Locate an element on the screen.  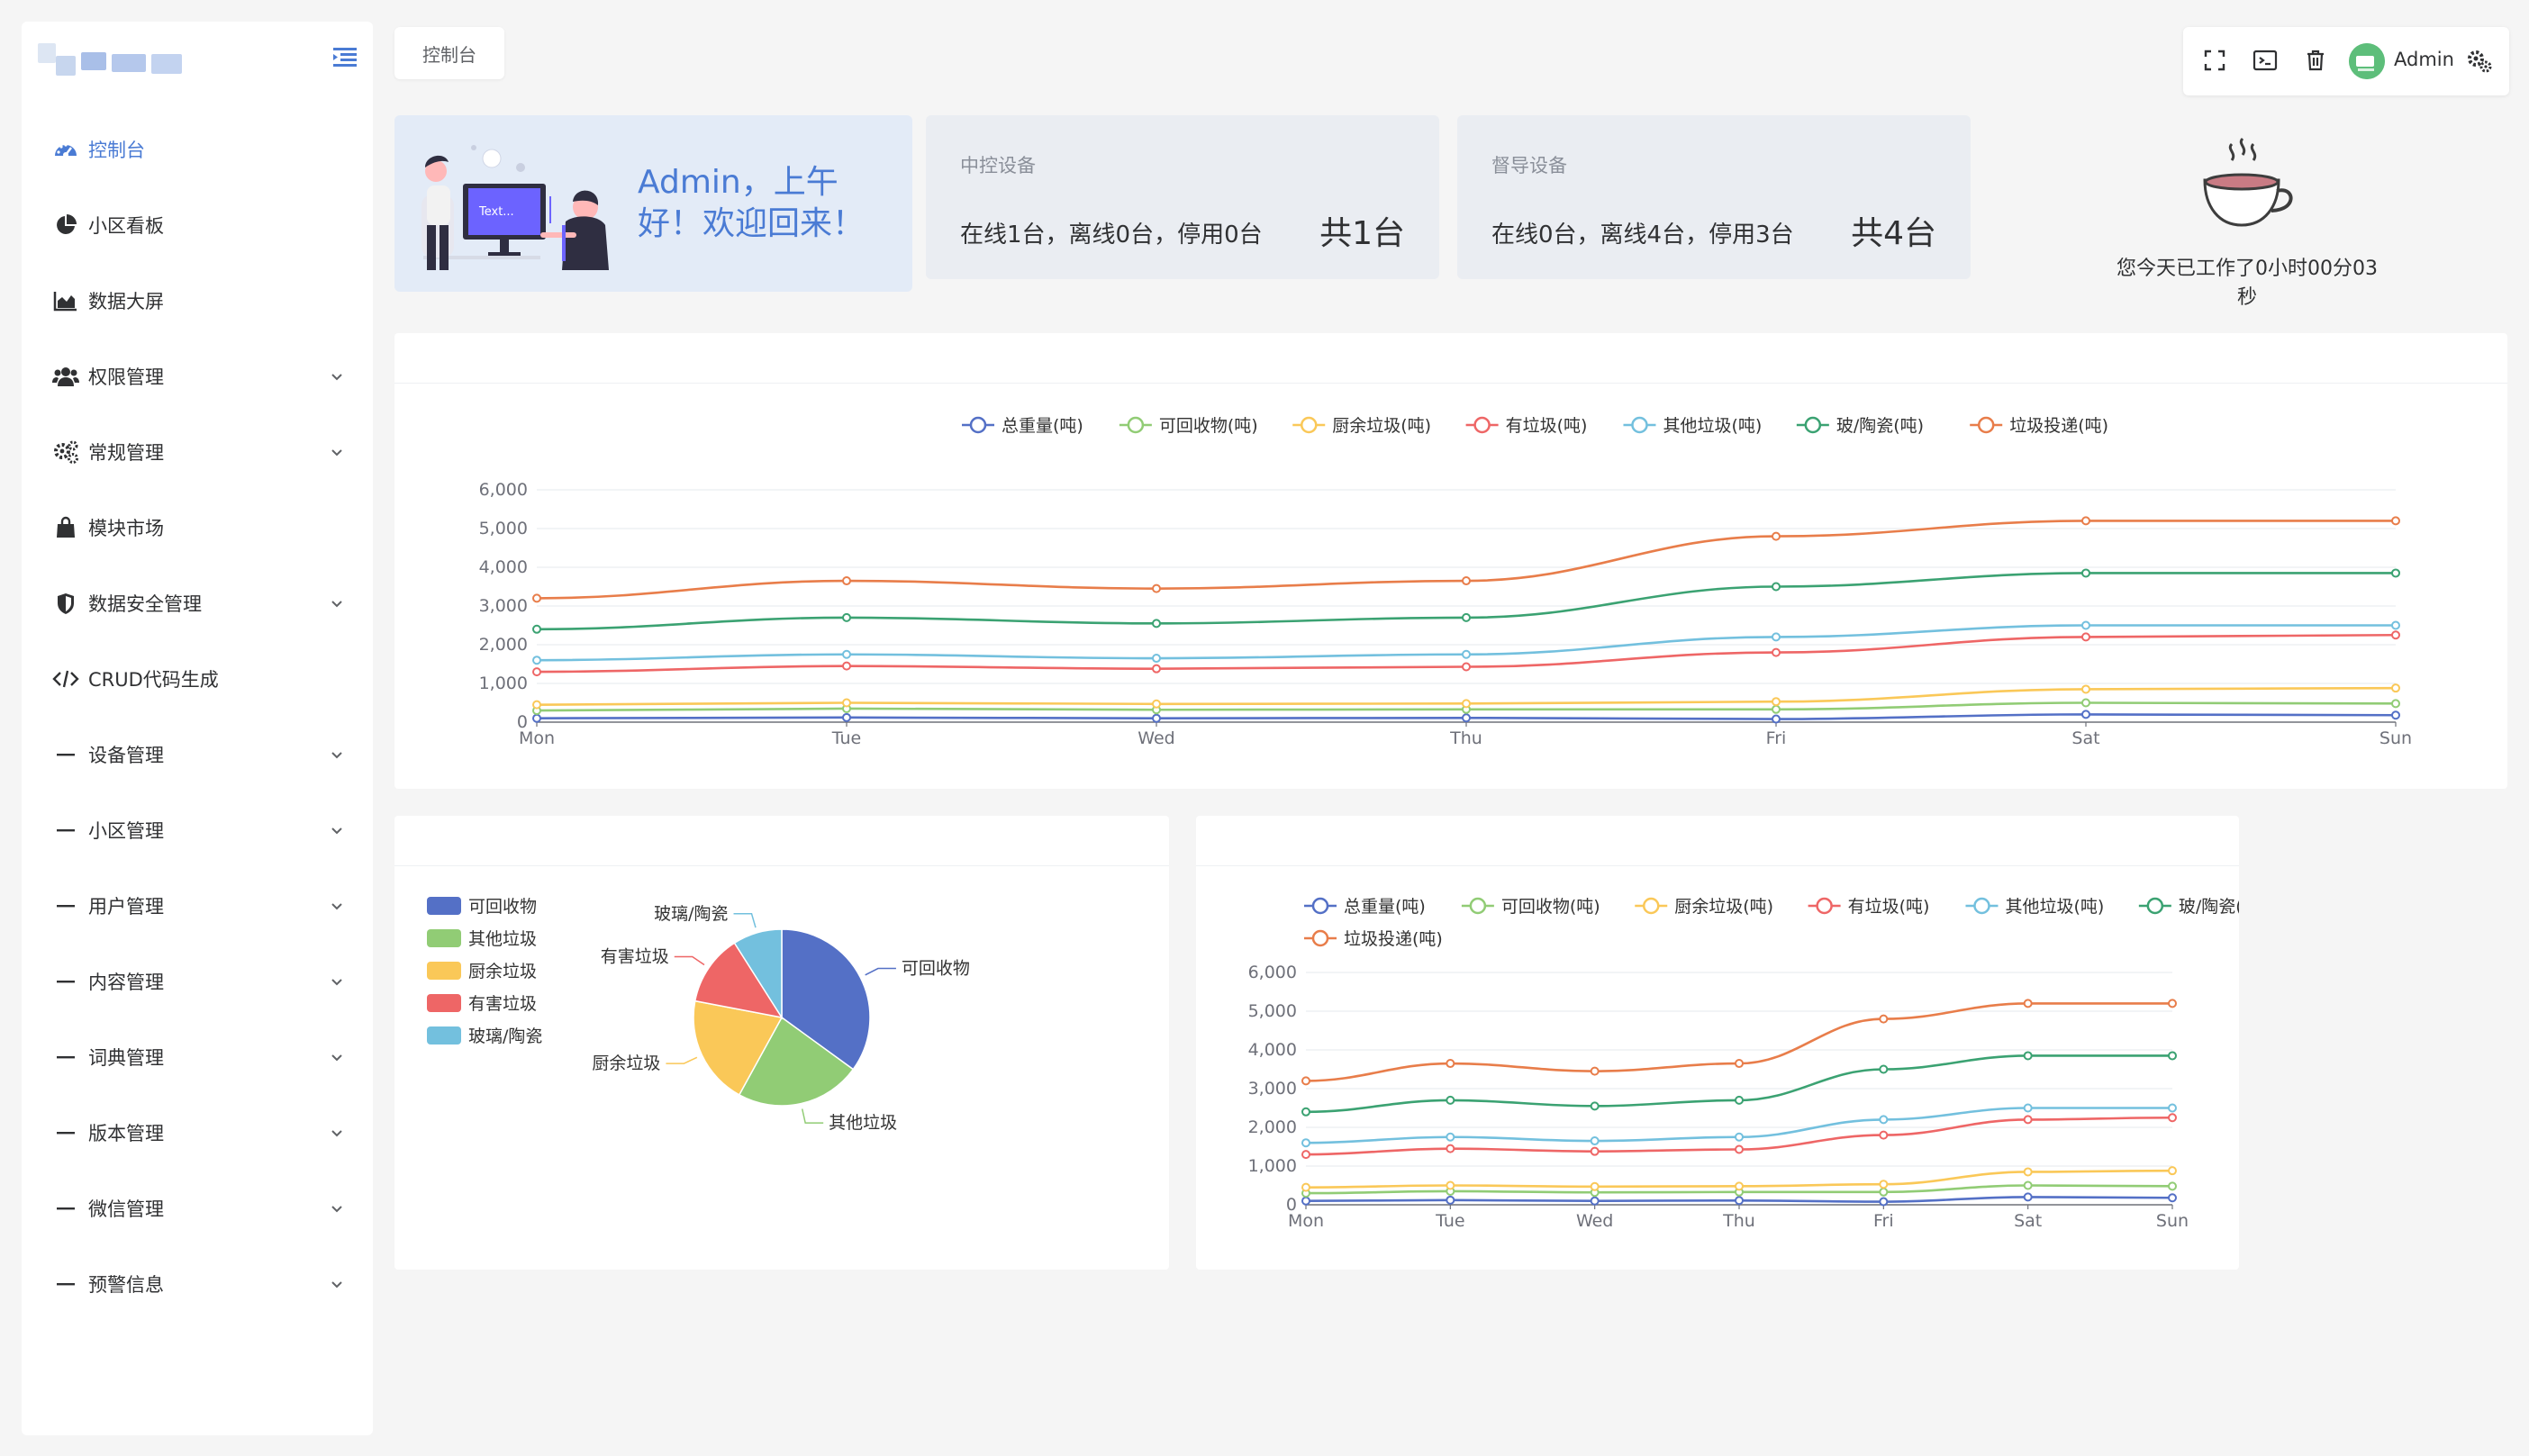
sidebar-item-1: 小区看板 is located at coordinates (197, 225).